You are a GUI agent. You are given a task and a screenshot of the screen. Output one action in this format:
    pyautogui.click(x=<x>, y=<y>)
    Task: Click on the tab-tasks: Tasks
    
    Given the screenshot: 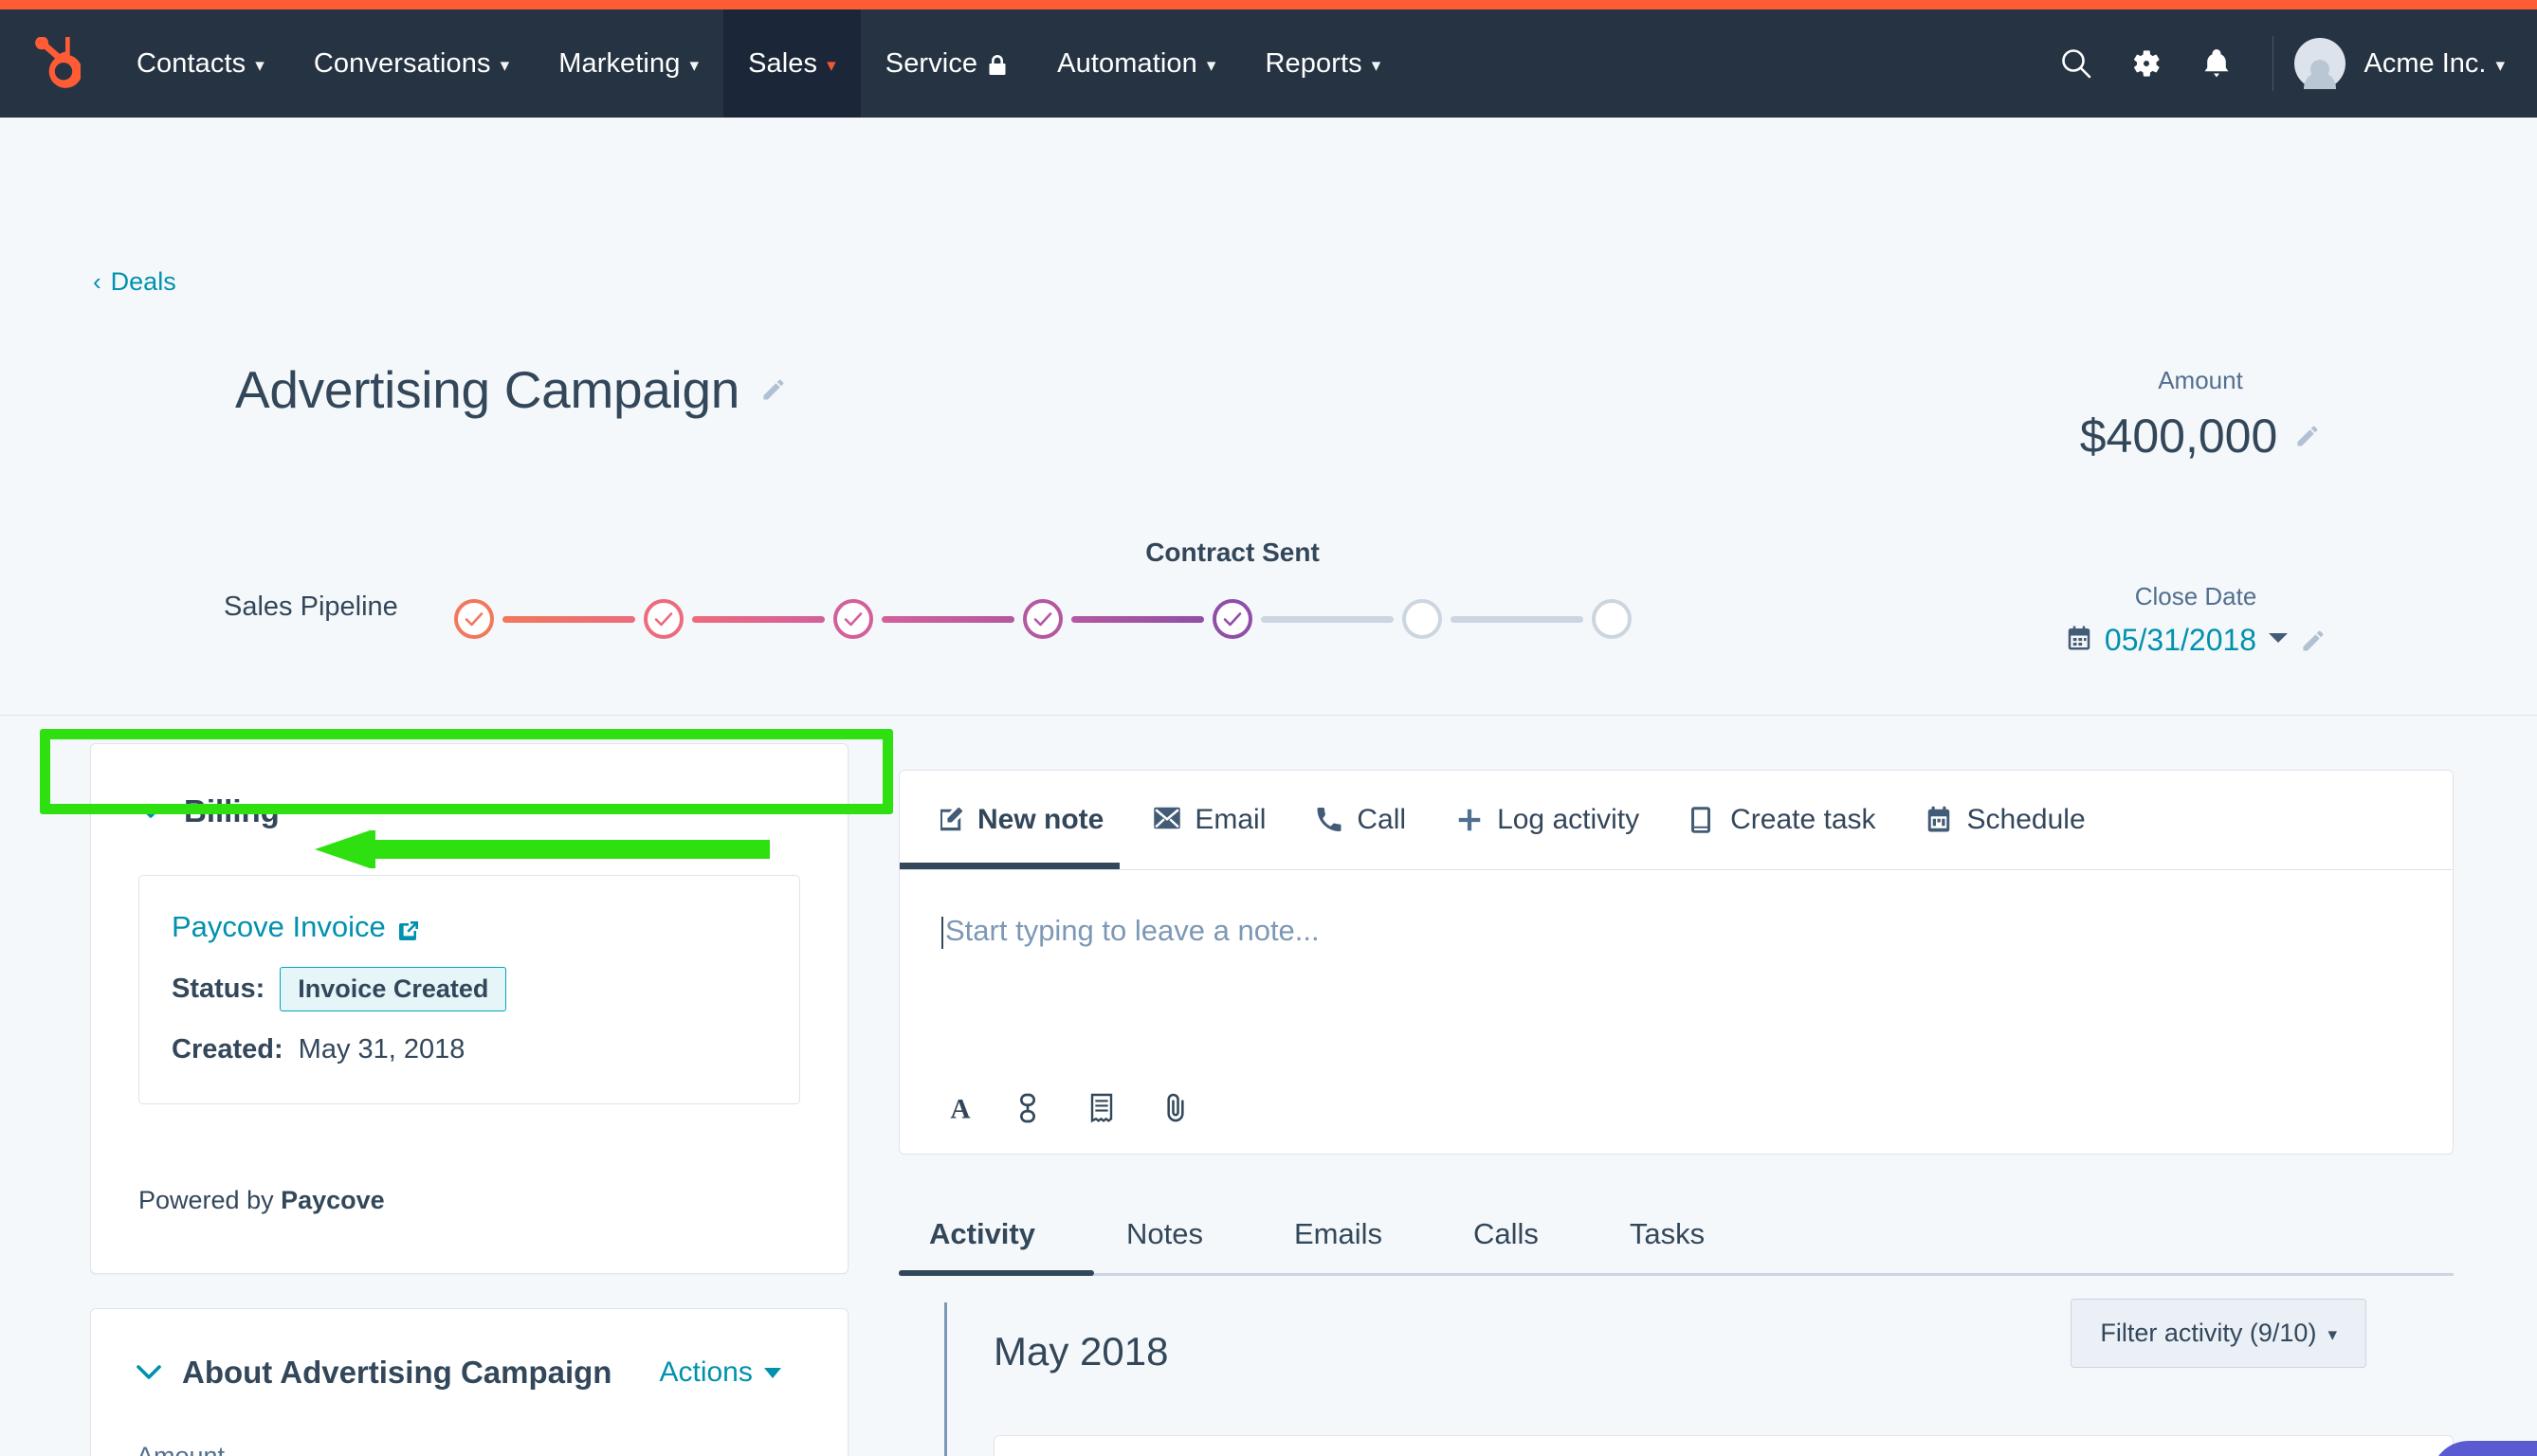 What is the action you would take?
    pyautogui.click(x=1667, y=1246)
    